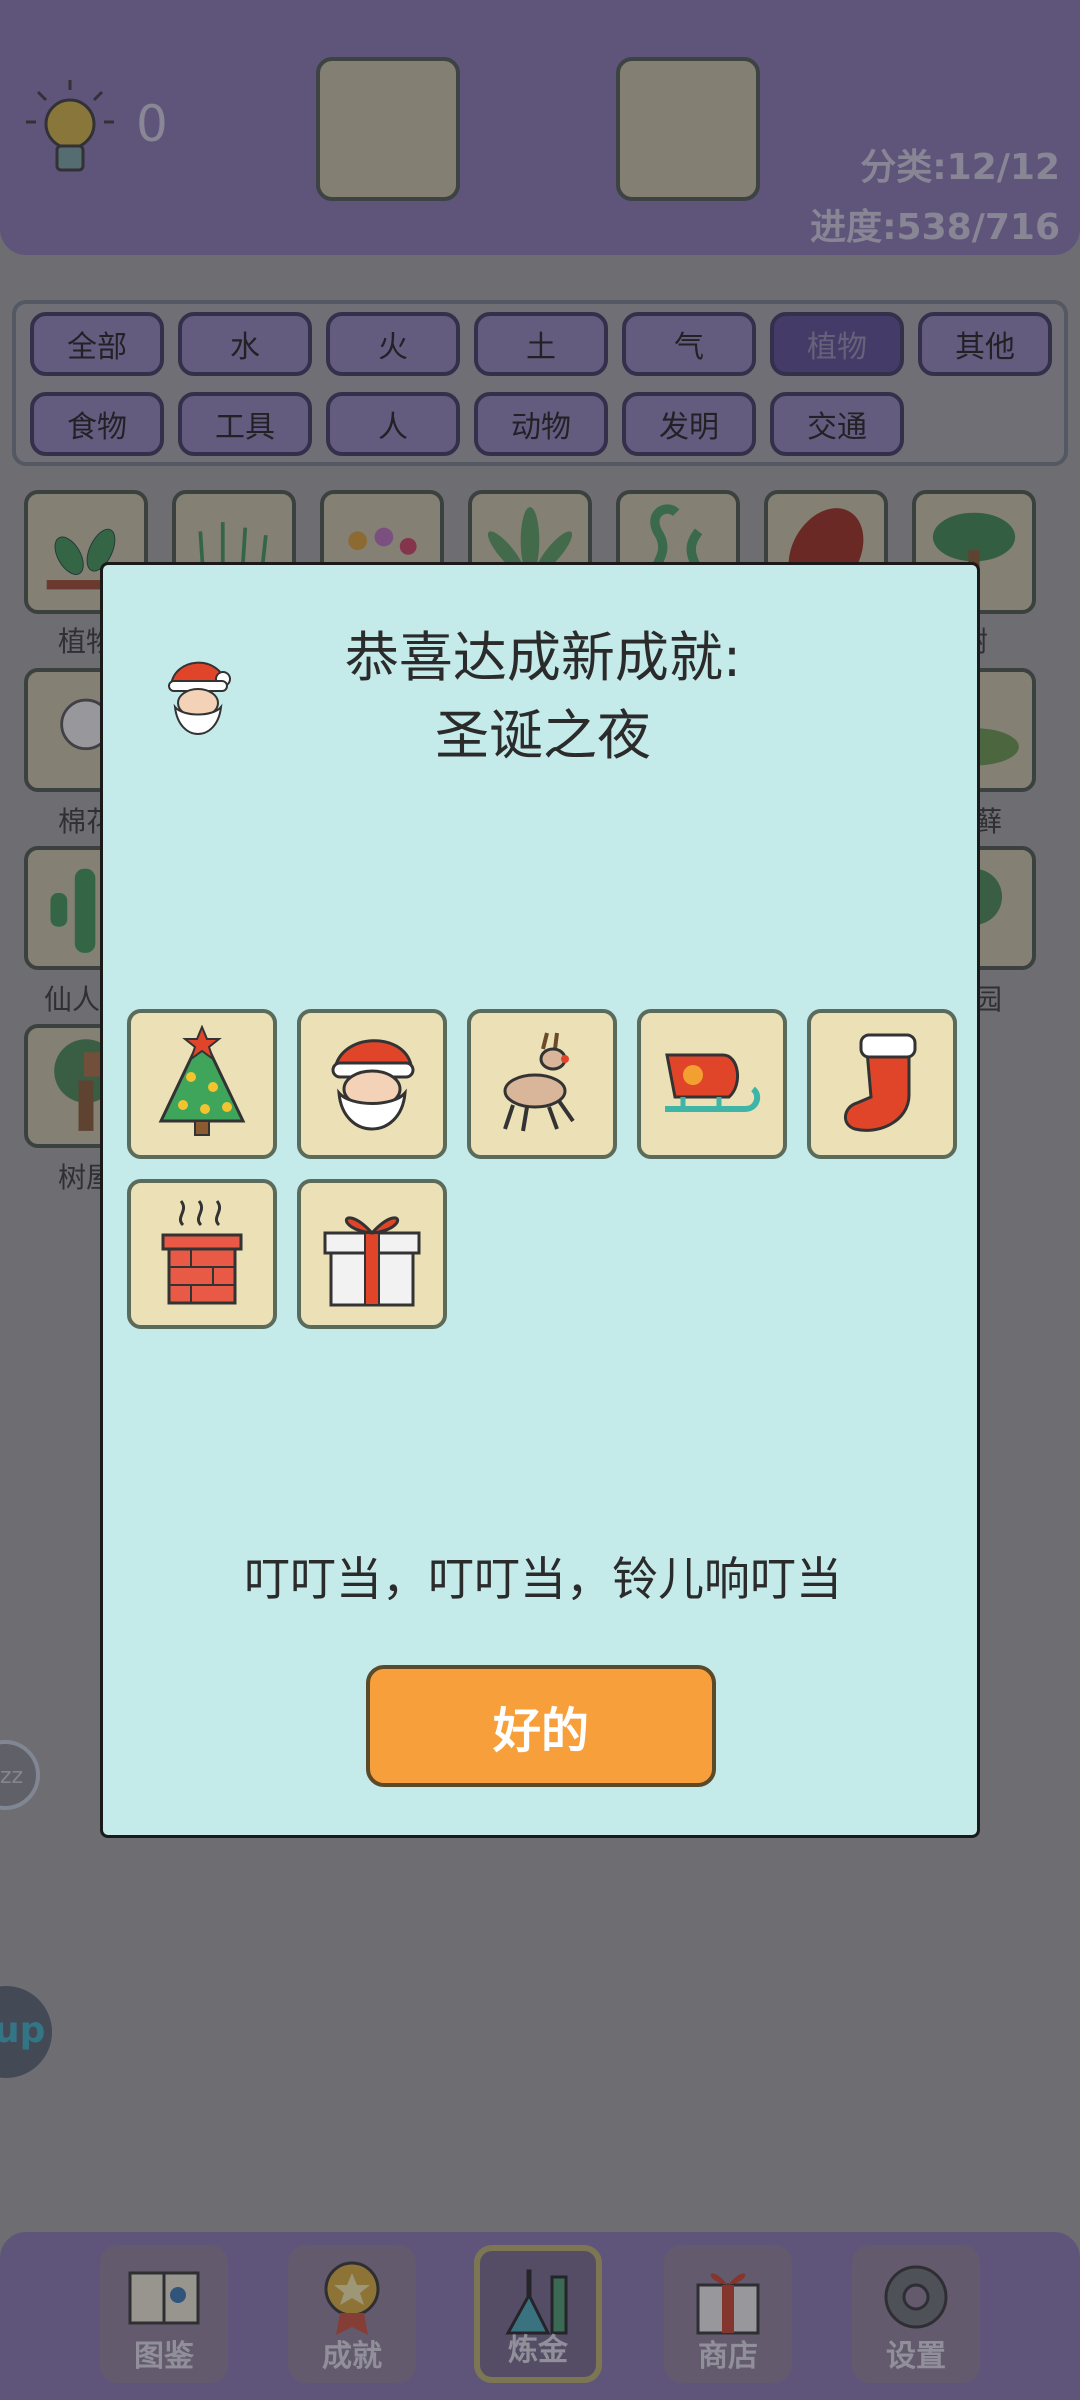 This screenshot has width=1080, height=2400. What do you see at coordinates (202, 1080) in the screenshot?
I see `christmas-tree-icon` at bounding box center [202, 1080].